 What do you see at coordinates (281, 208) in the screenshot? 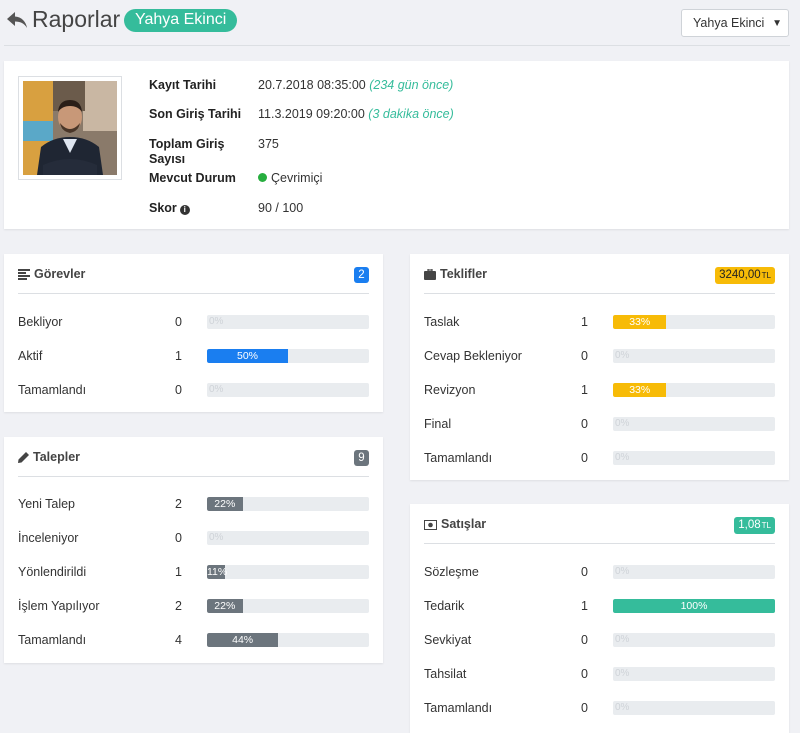
I see `score-value: 90 / 100` at bounding box center [281, 208].